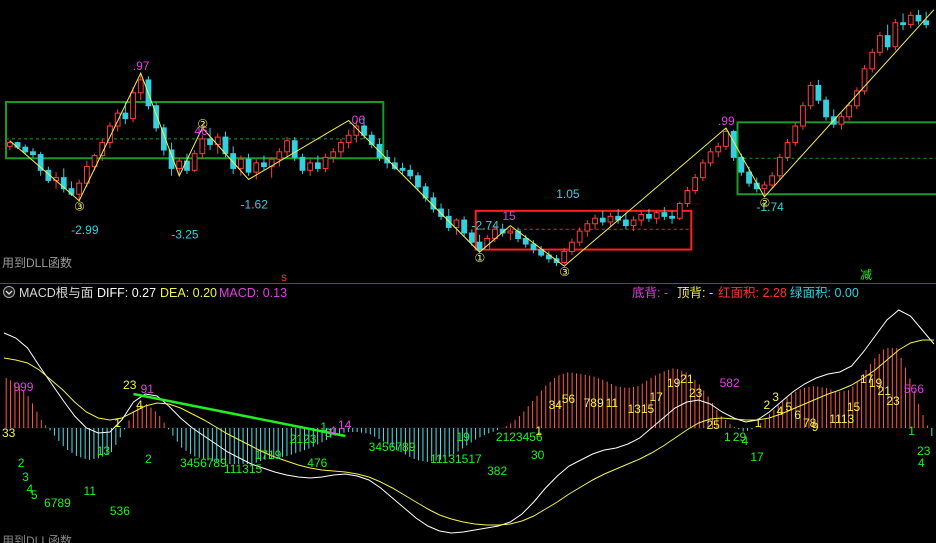 This screenshot has height=543, width=936. What do you see at coordinates (713, 425) in the screenshot?
I see `macd-count-label: 25` at bounding box center [713, 425].